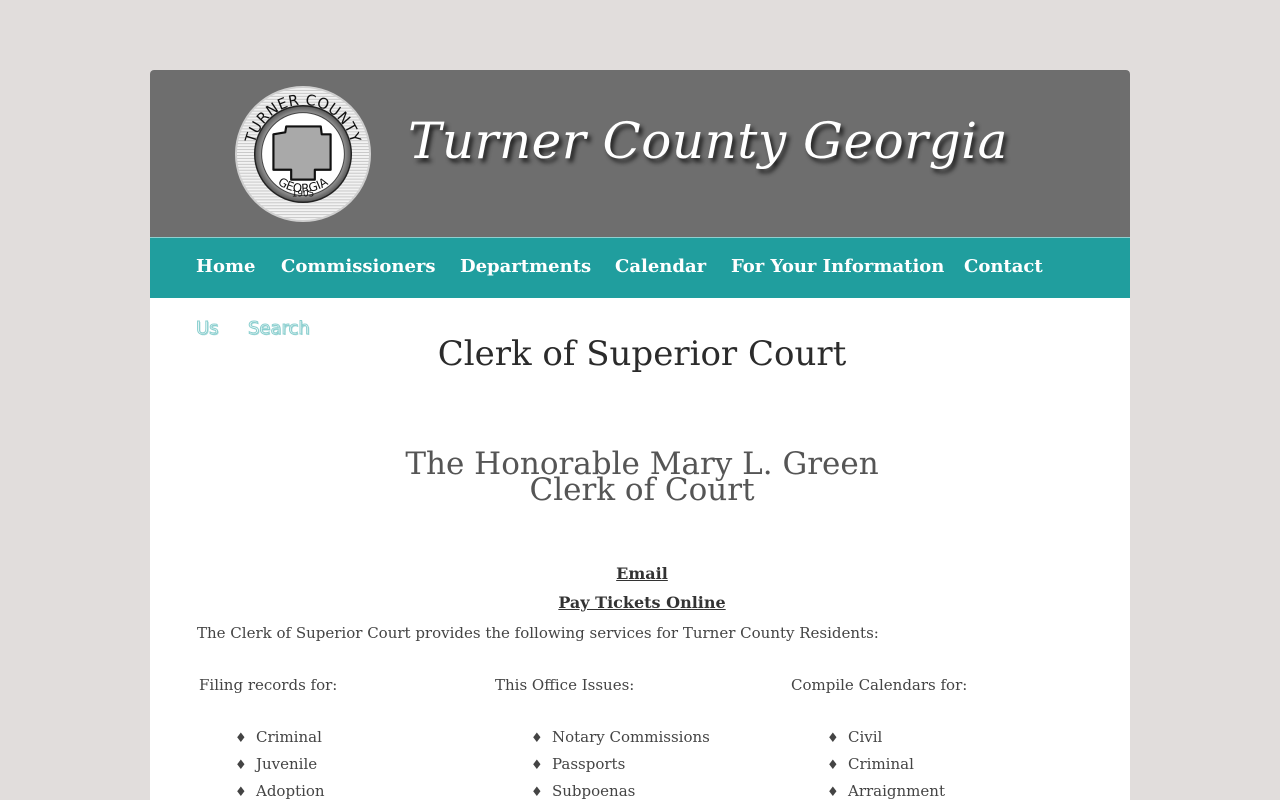  I want to click on official-title: Clerk of Court, so click(642, 490).